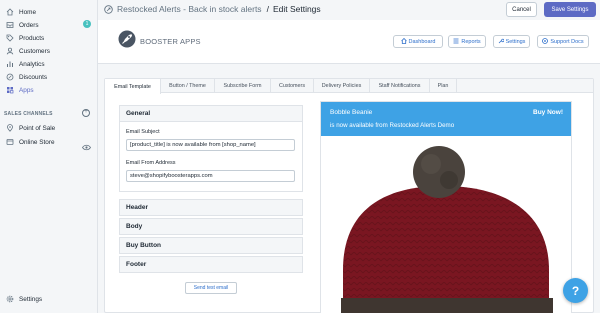  I want to click on help-button: ?, so click(575, 290).